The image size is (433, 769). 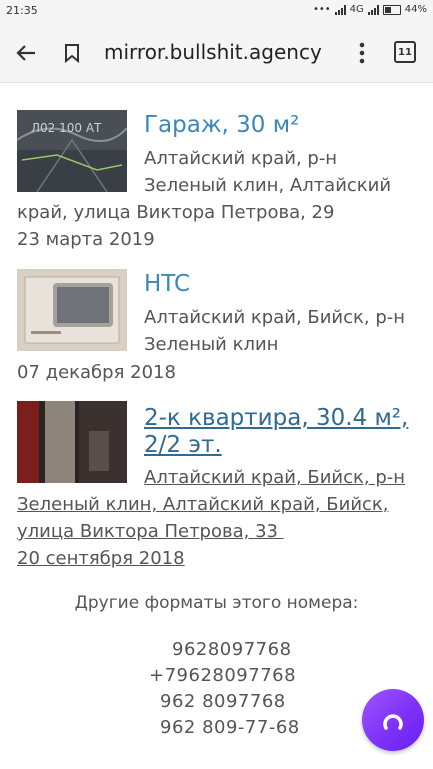 I want to click on phone-box-photo, so click(x=72, y=310).